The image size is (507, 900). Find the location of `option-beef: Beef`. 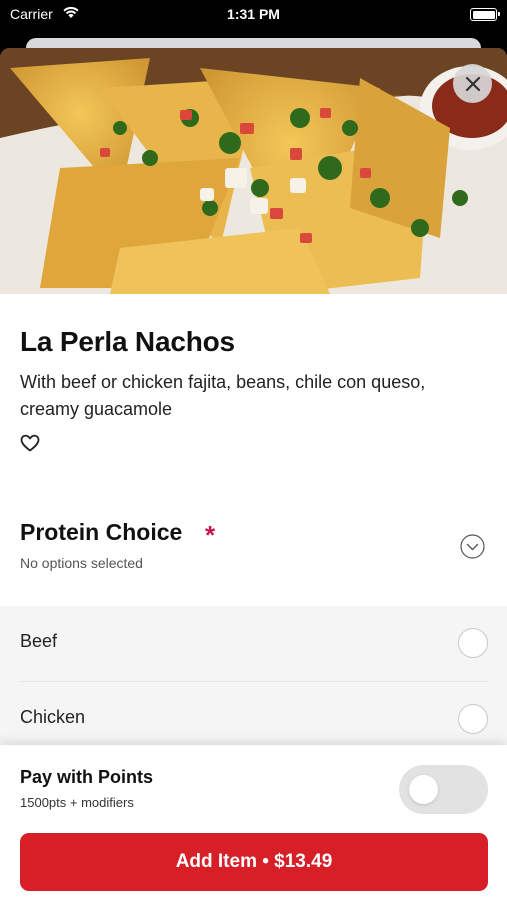

option-beef: Beef is located at coordinates (253, 644).